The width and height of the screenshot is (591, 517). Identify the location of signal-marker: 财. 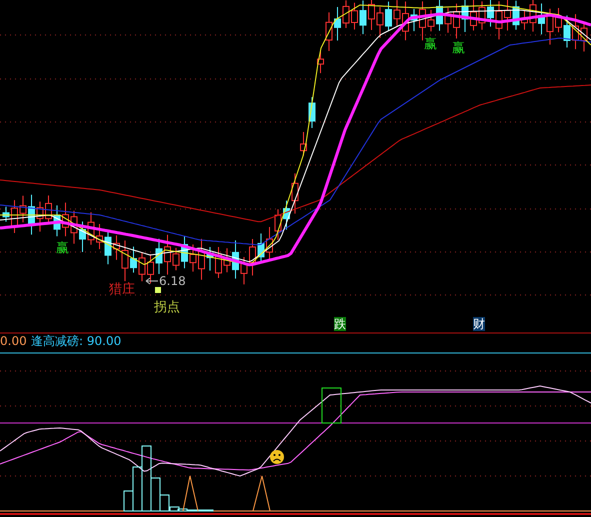
(479, 324).